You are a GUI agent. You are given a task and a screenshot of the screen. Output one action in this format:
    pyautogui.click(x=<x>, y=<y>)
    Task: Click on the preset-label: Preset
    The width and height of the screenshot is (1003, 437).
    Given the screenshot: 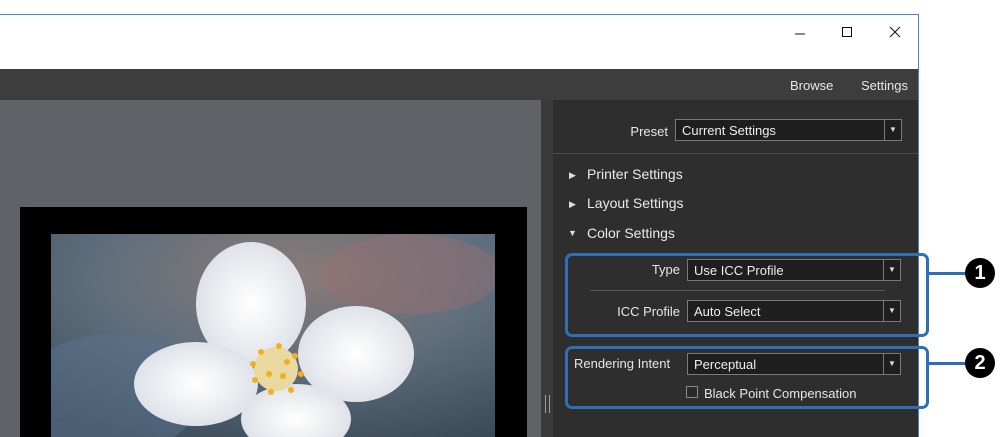 What is the action you would take?
    pyautogui.click(x=649, y=131)
    